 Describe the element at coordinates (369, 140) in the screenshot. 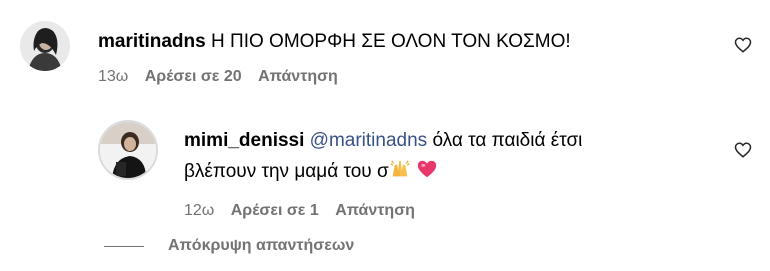

I see `reply-mention-link: @maritinadns` at that location.